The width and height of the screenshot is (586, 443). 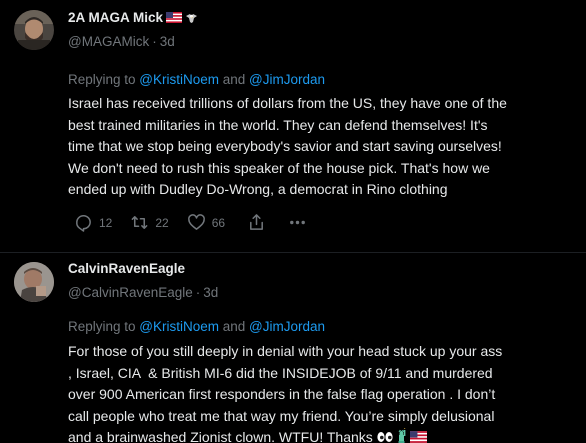 I want to click on more-button, so click(x=297, y=222).